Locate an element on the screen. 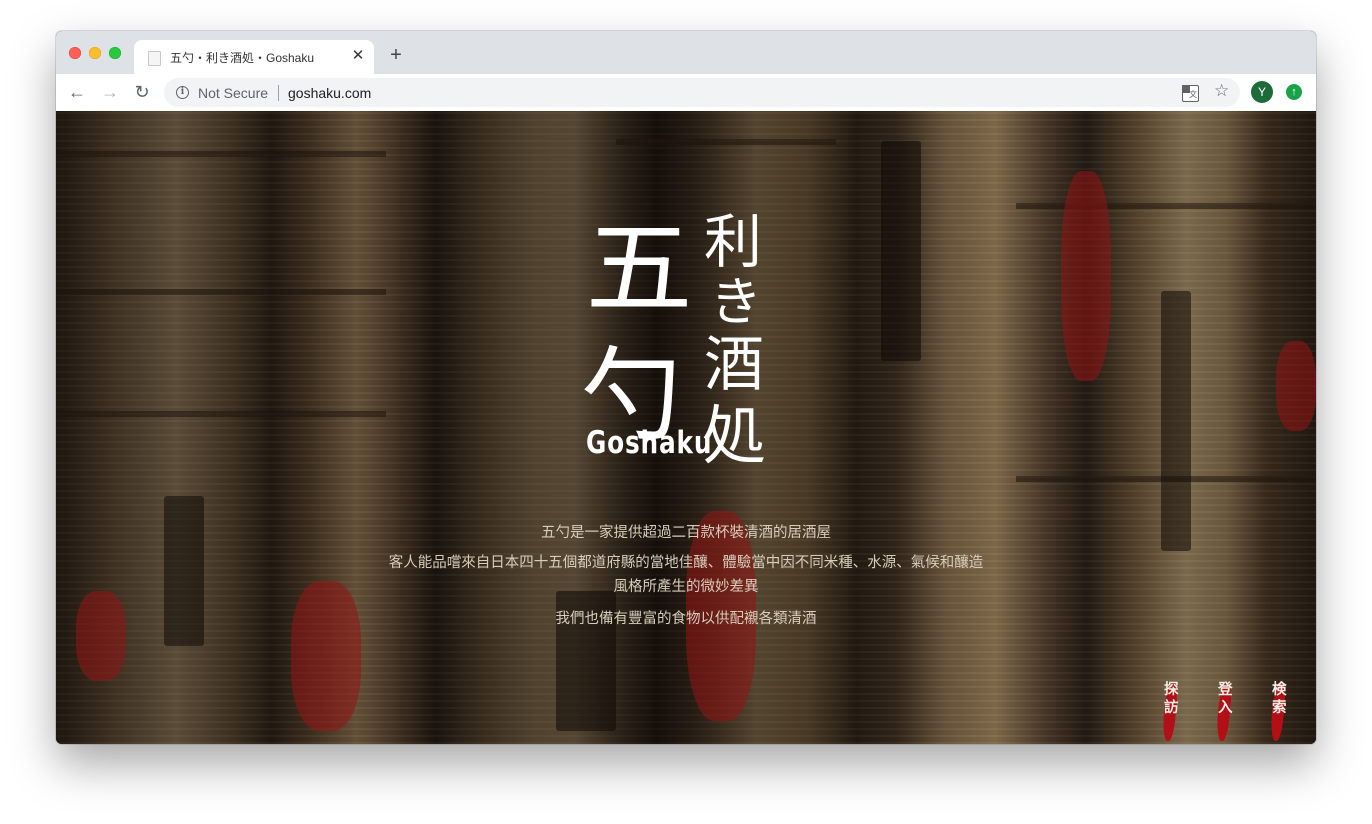  tab-active: 五勺・利き酒処・Goshaku ✕ is located at coordinates (254, 57).